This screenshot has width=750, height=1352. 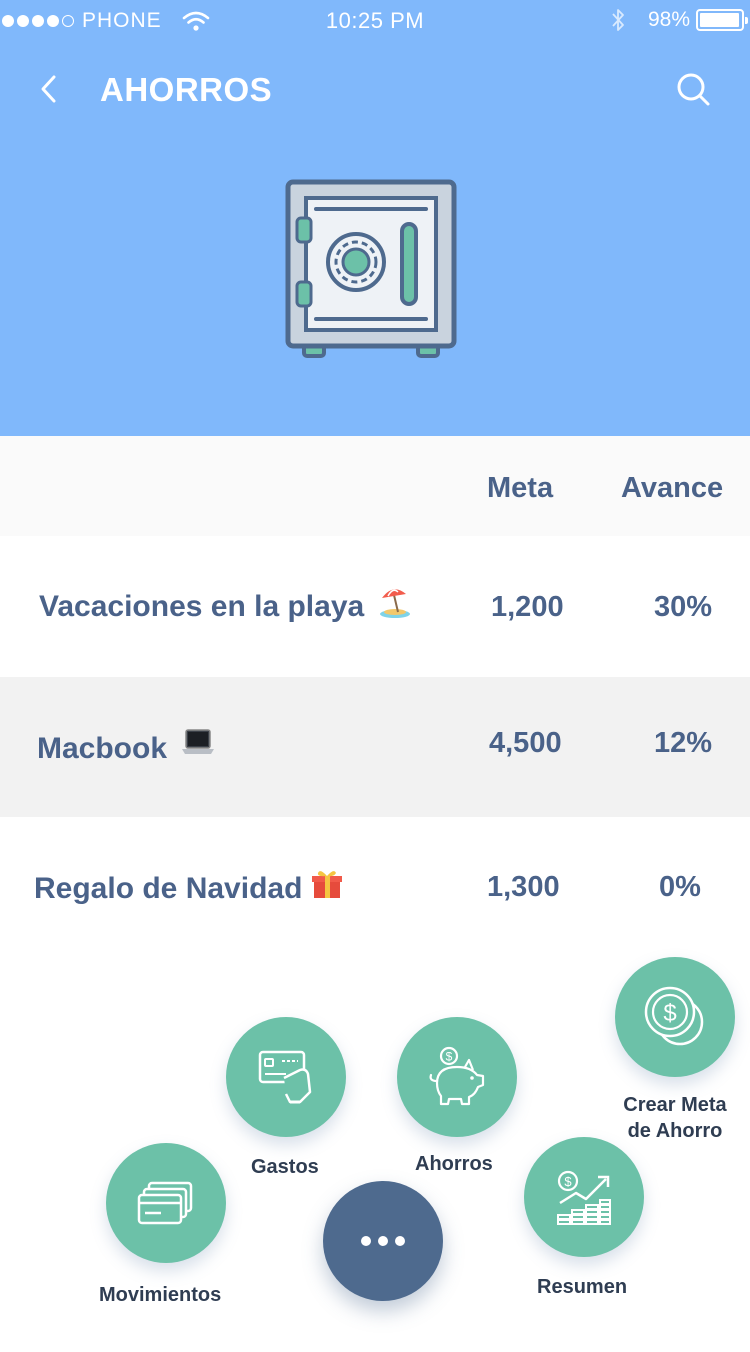 What do you see at coordinates (383, 1241) in the screenshot?
I see `more-menu-button` at bounding box center [383, 1241].